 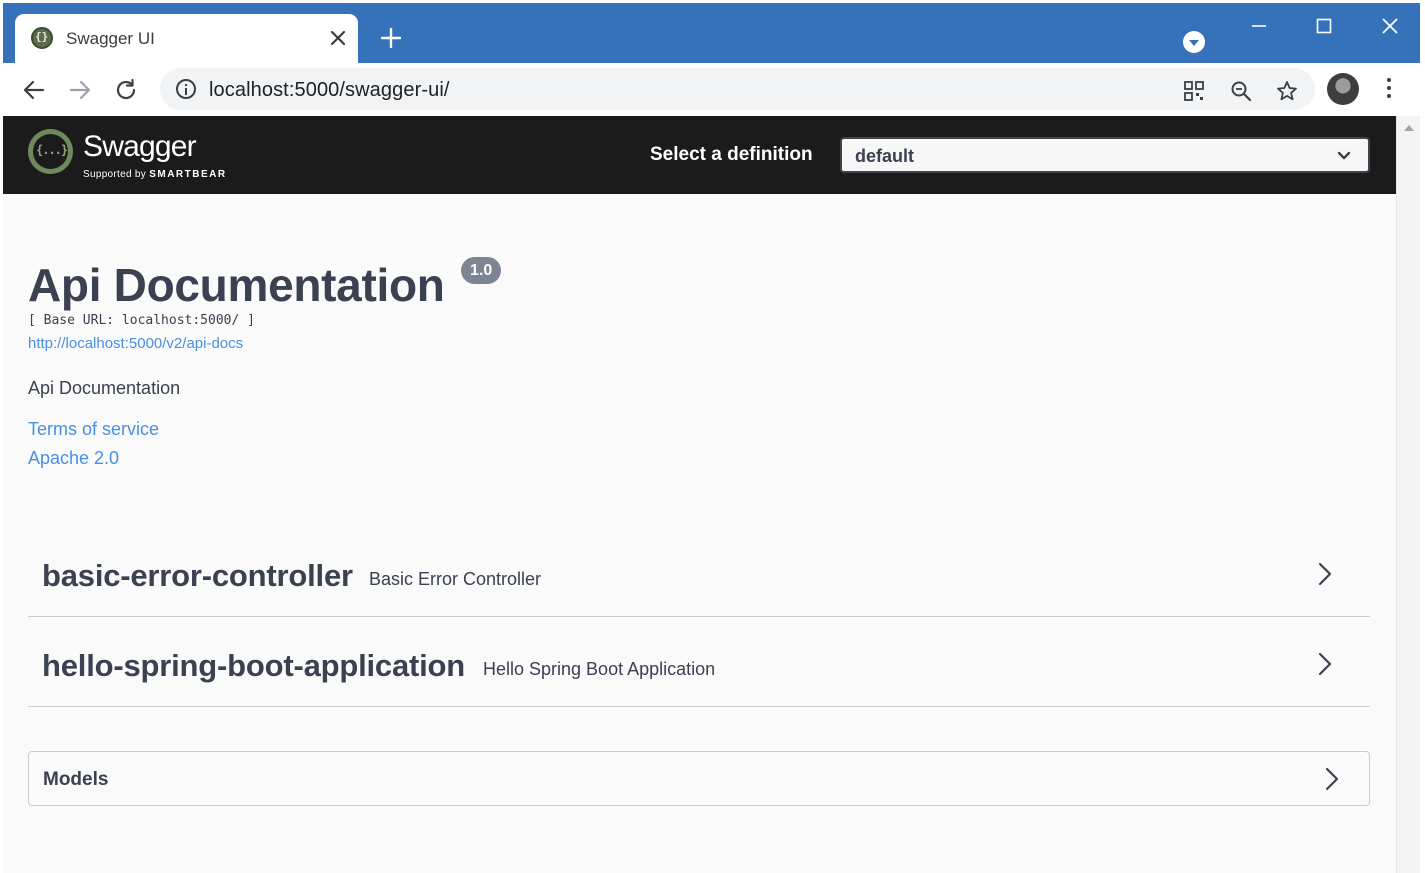 What do you see at coordinates (1241, 91) in the screenshot?
I see `zoom-icon` at bounding box center [1241, 91].